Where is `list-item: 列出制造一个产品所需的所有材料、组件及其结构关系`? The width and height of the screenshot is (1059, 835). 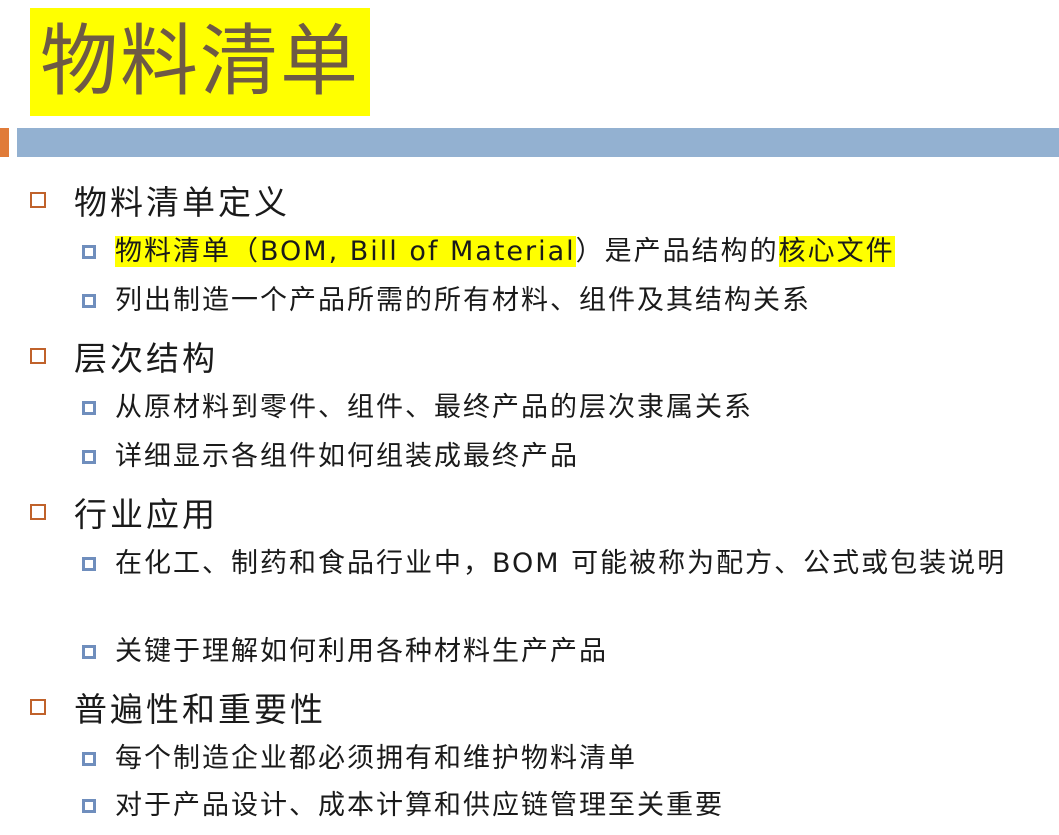 list-item: 列出制造一个产品所需的所有材料、组件及其结构关系 is located at coordinates (446, 301).